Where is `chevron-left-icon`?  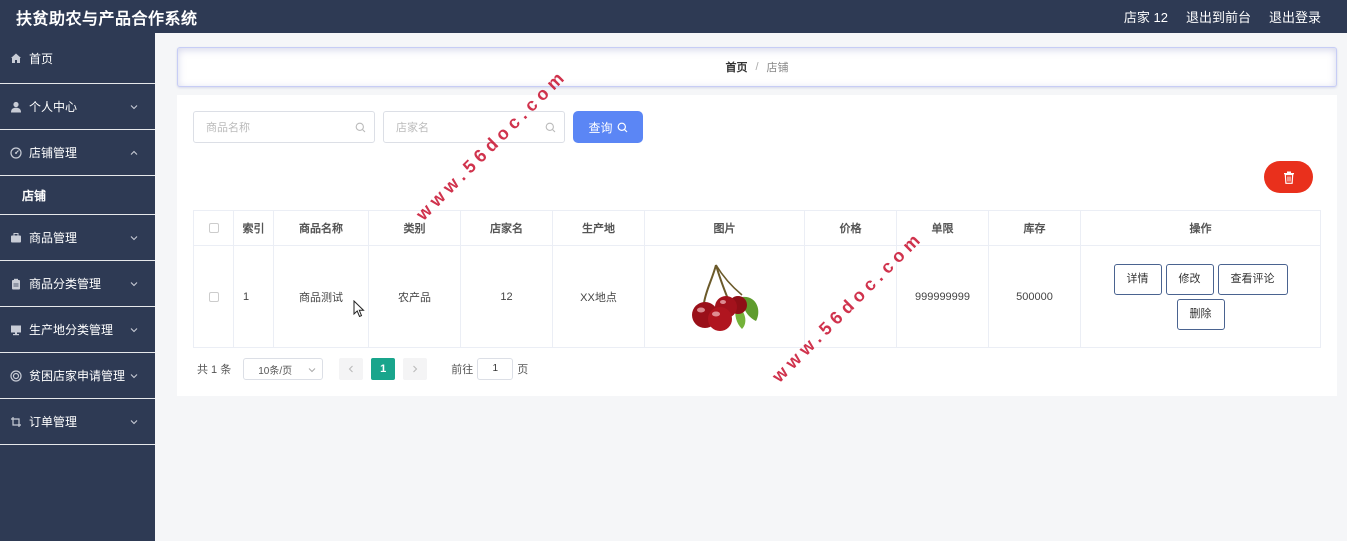
chevron-left-icon is located at coordinates (351, 369).